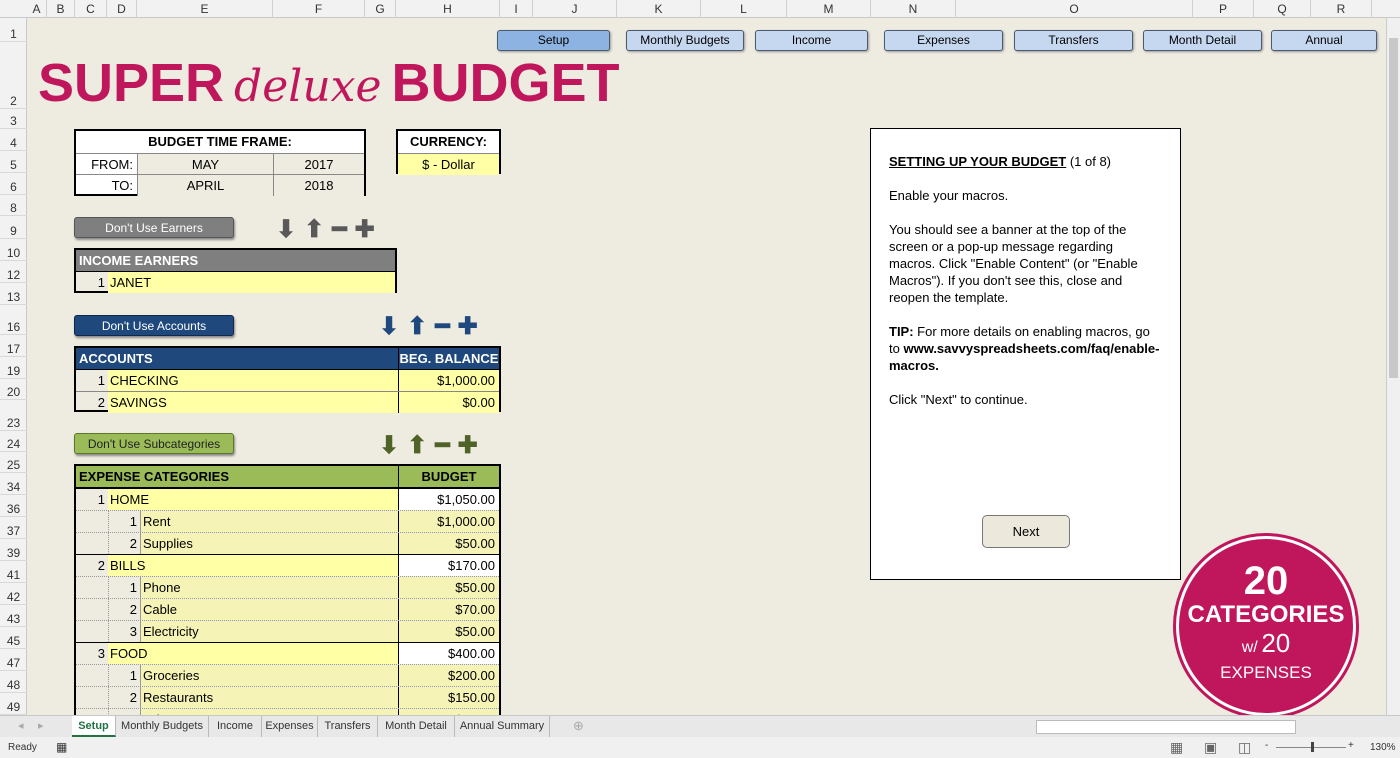 The image size is (1400, 758). I want to click on sheet-tab-annual-summary: Annual Summary, so click(502, 726).